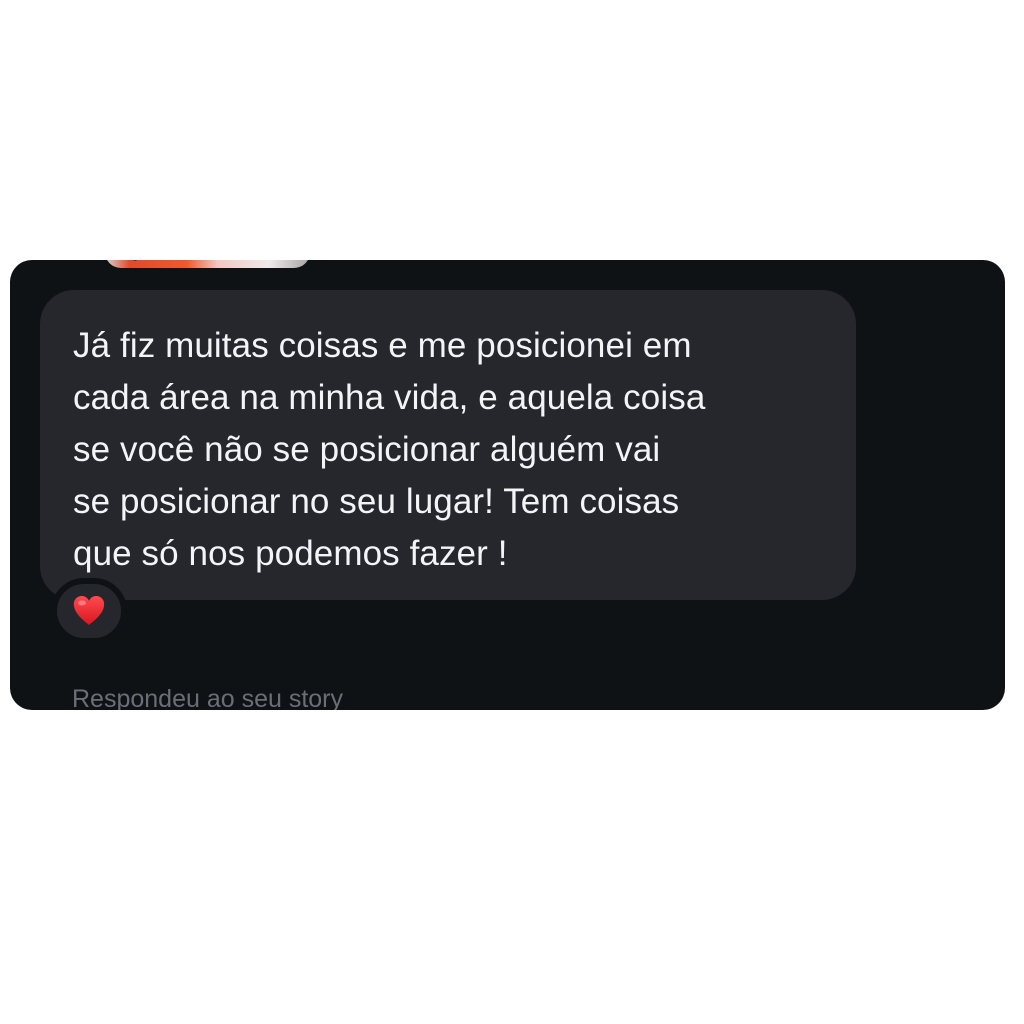  I want to click on heart-icon, so click(89, 610).